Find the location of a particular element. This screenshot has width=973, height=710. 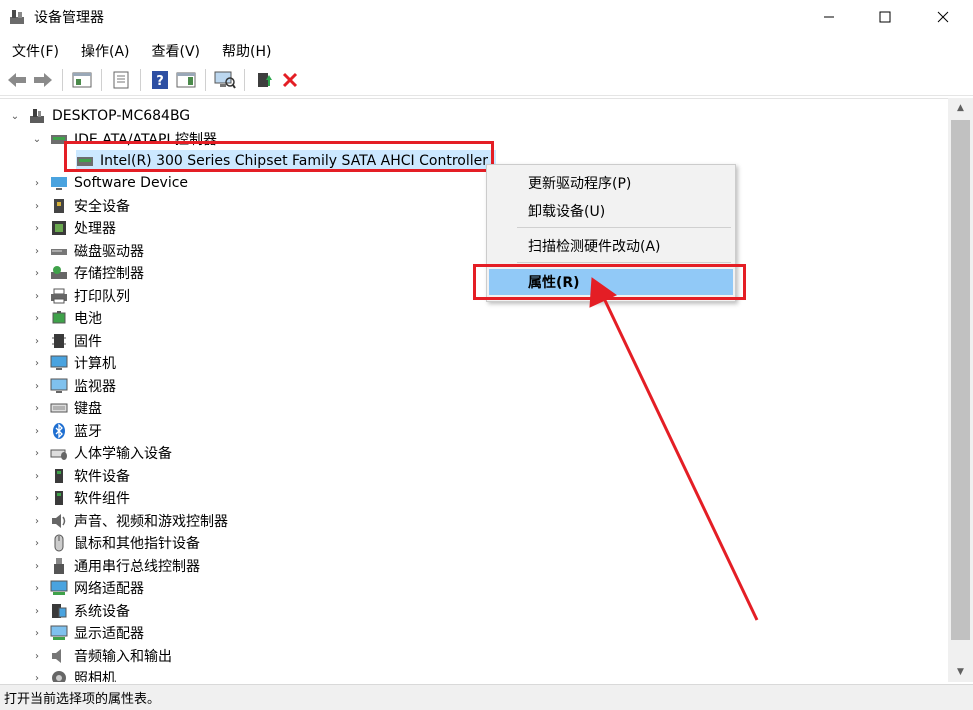

menu-help: 帮助(H) is located at coordinates (245, 50).